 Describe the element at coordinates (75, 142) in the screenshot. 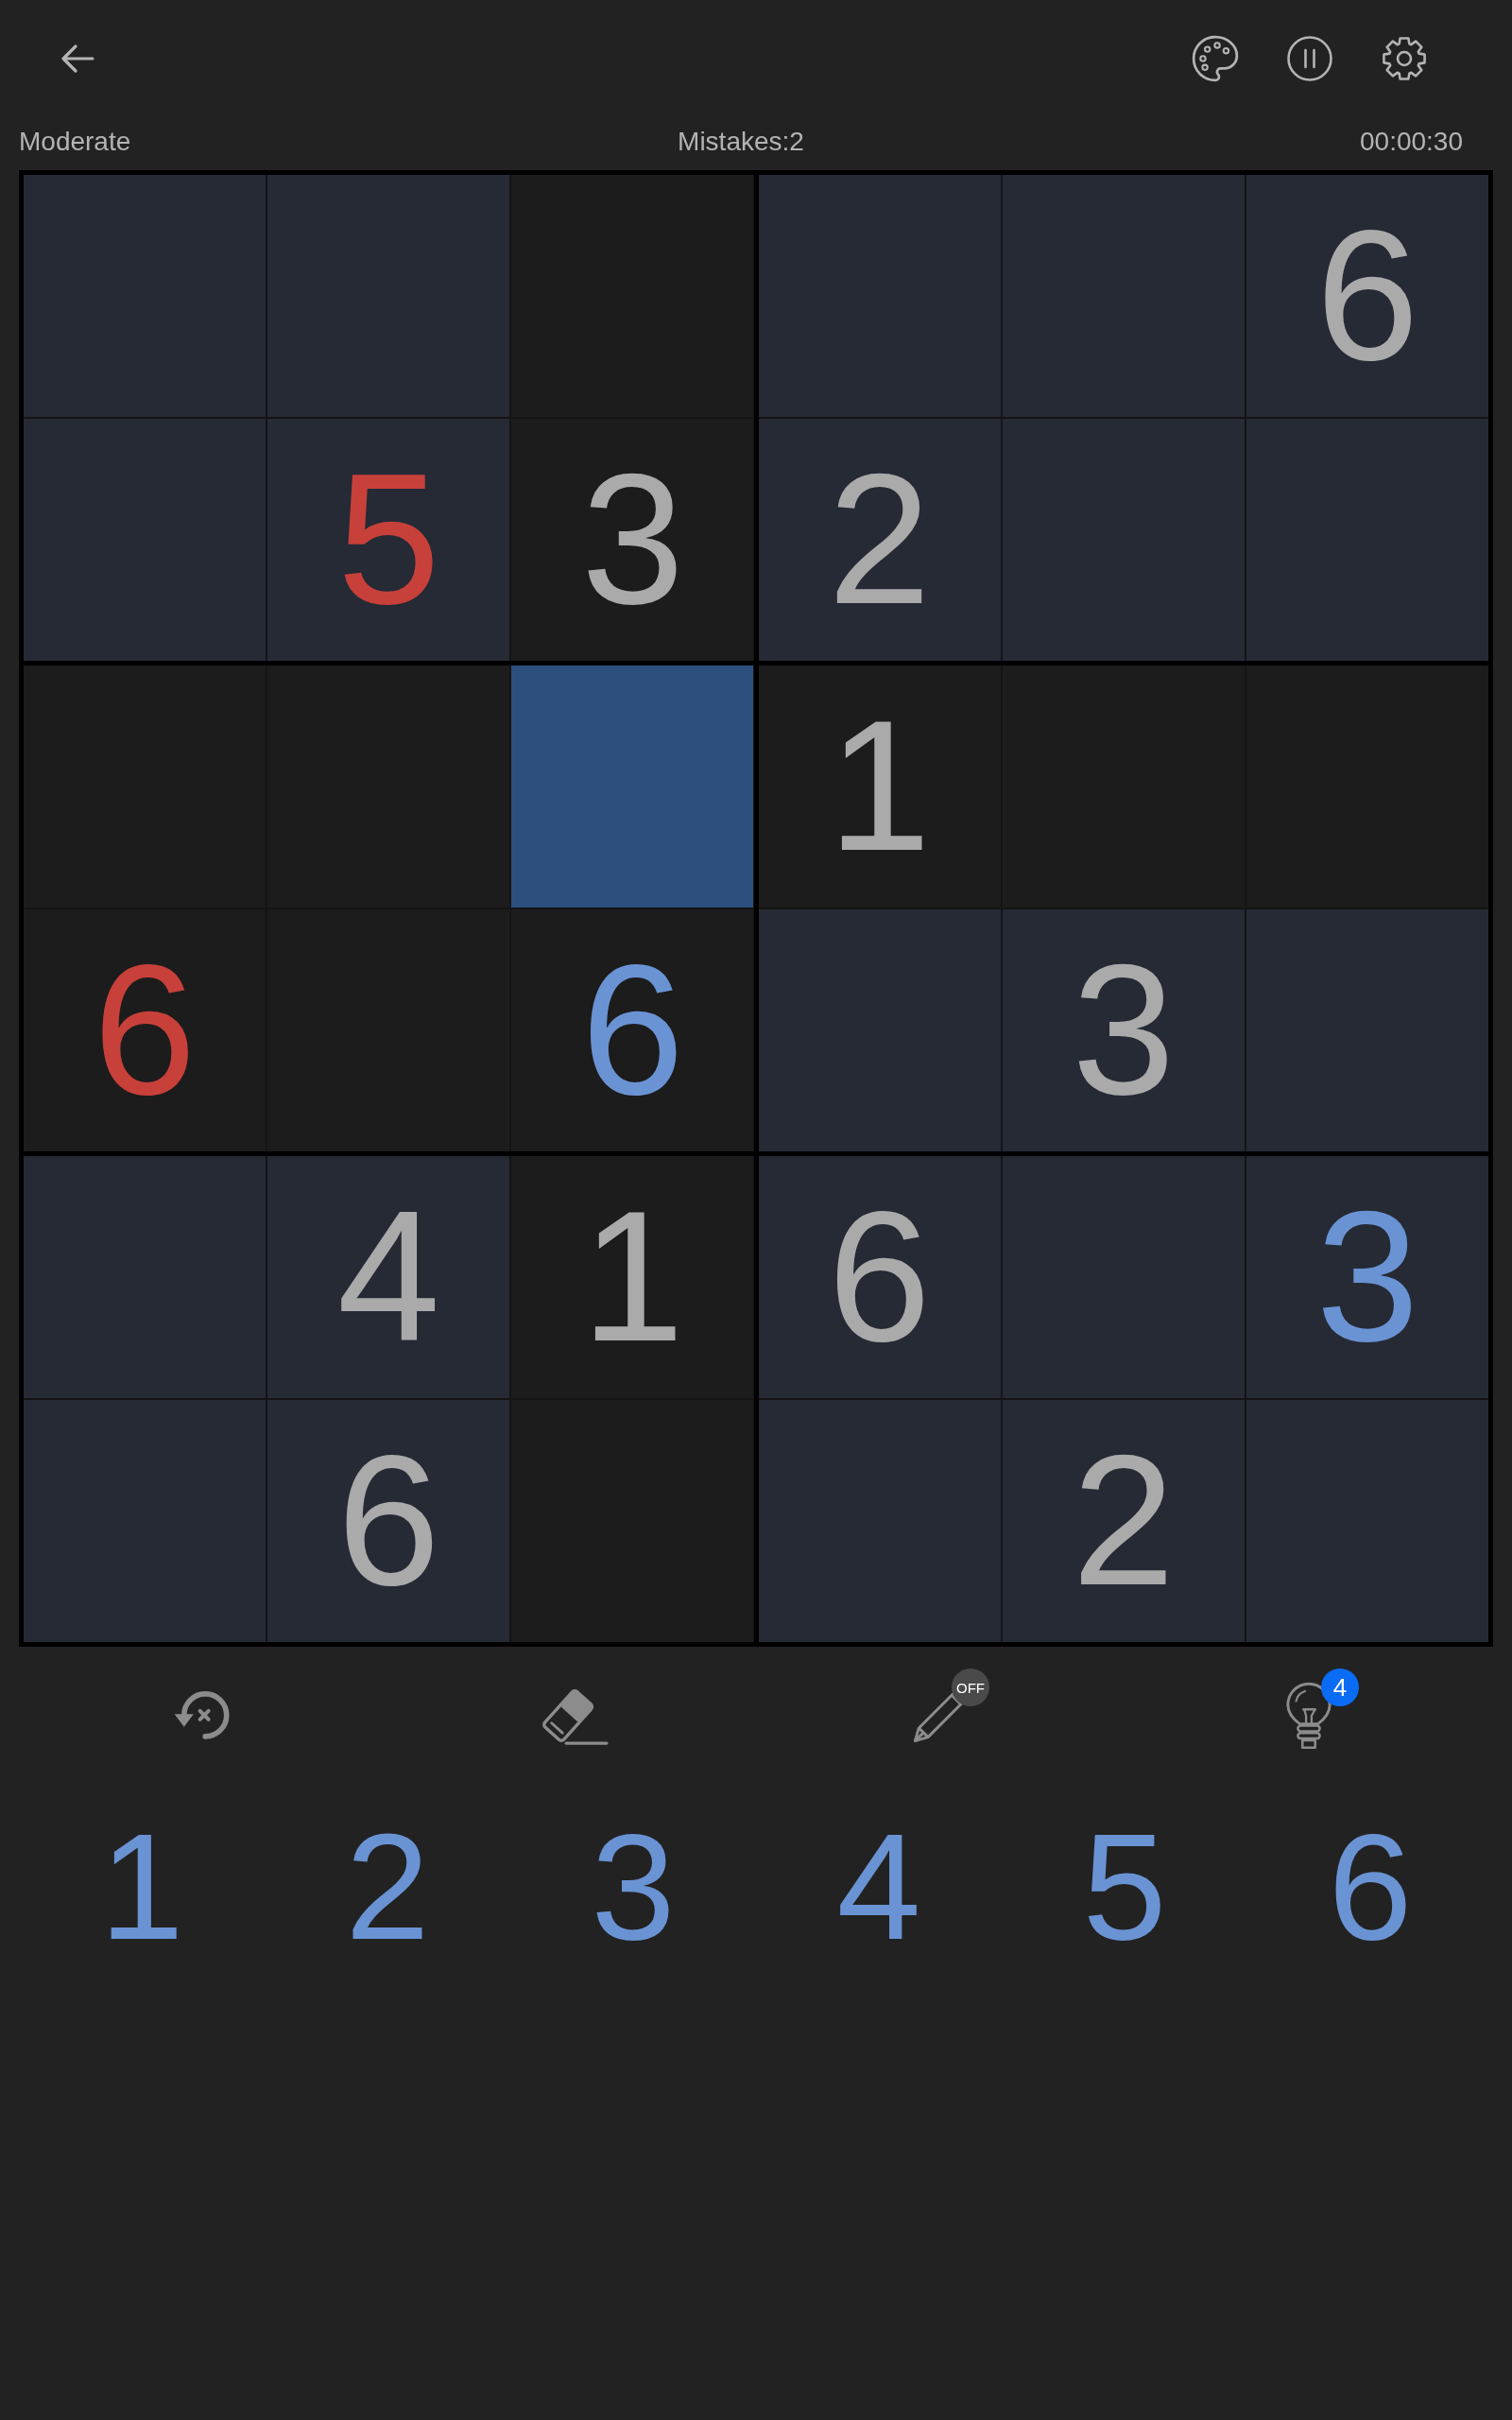

I see `difficulty-label: Moderate` at that location.